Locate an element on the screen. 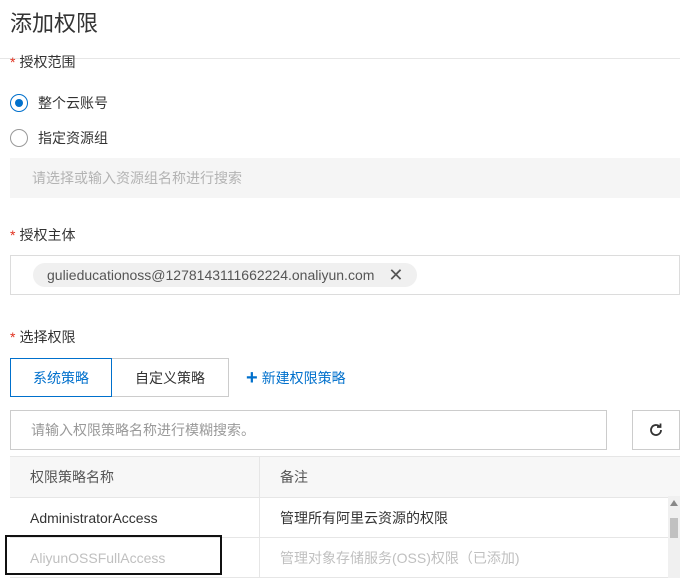  table-scrollbar is located at coordinates (674, 537).